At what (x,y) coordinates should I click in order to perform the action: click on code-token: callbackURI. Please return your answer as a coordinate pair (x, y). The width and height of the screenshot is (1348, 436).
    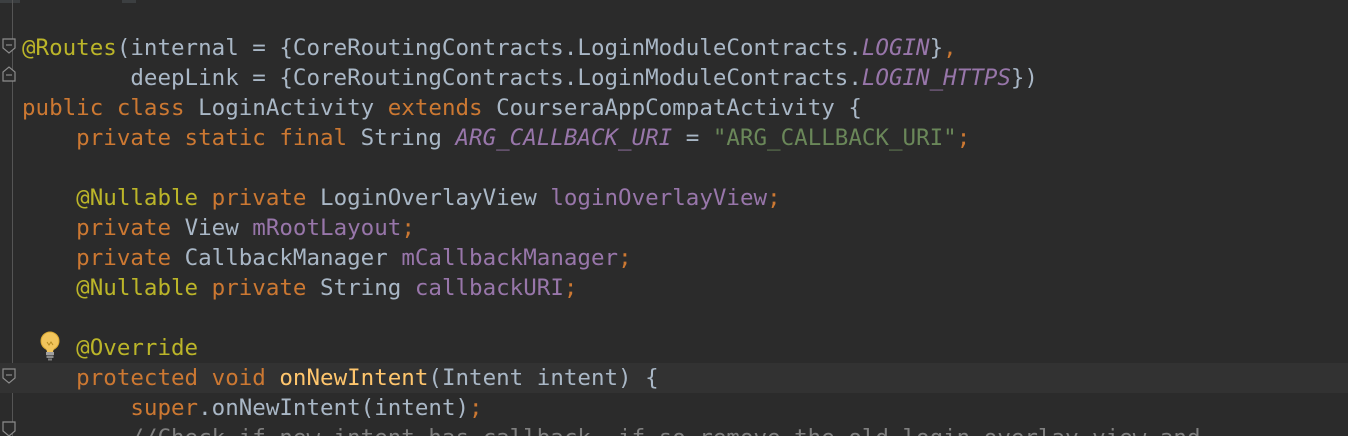
    Looking at the image, I should click on (489, 288).